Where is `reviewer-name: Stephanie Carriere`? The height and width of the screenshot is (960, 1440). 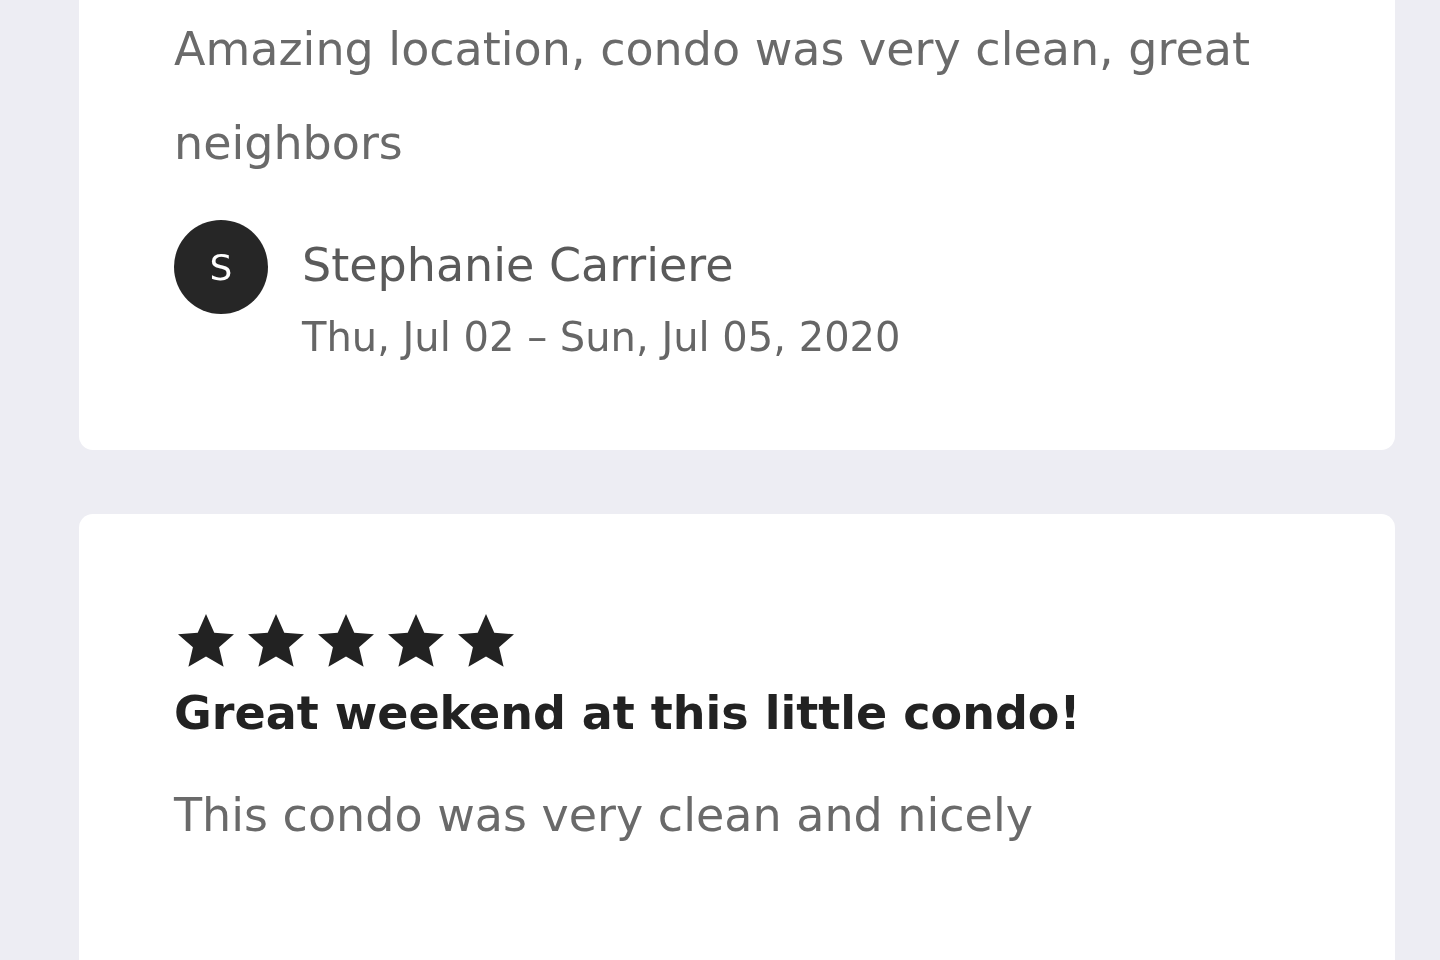 reviewer-name: Stephanie Carriere is located at coordinates (518, 265).